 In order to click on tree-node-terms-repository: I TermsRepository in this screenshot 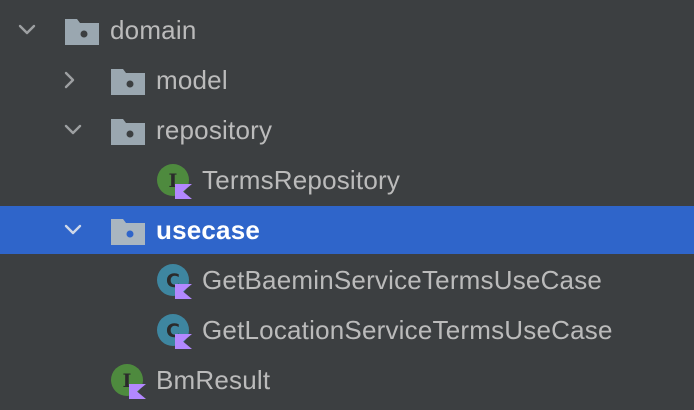, I will do `click(347, 180)`.